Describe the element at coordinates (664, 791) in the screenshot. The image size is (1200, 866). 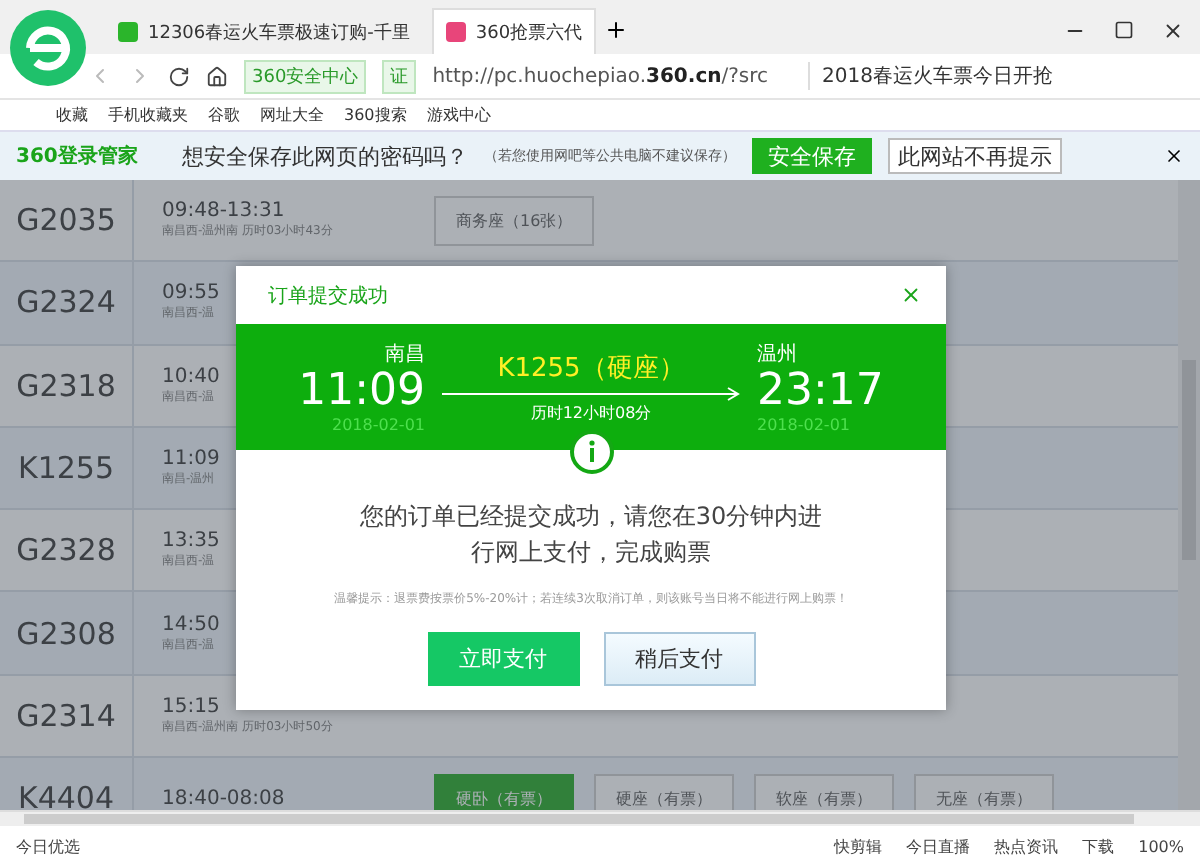
I see `seat-option: 硬座（有票）` at that location.